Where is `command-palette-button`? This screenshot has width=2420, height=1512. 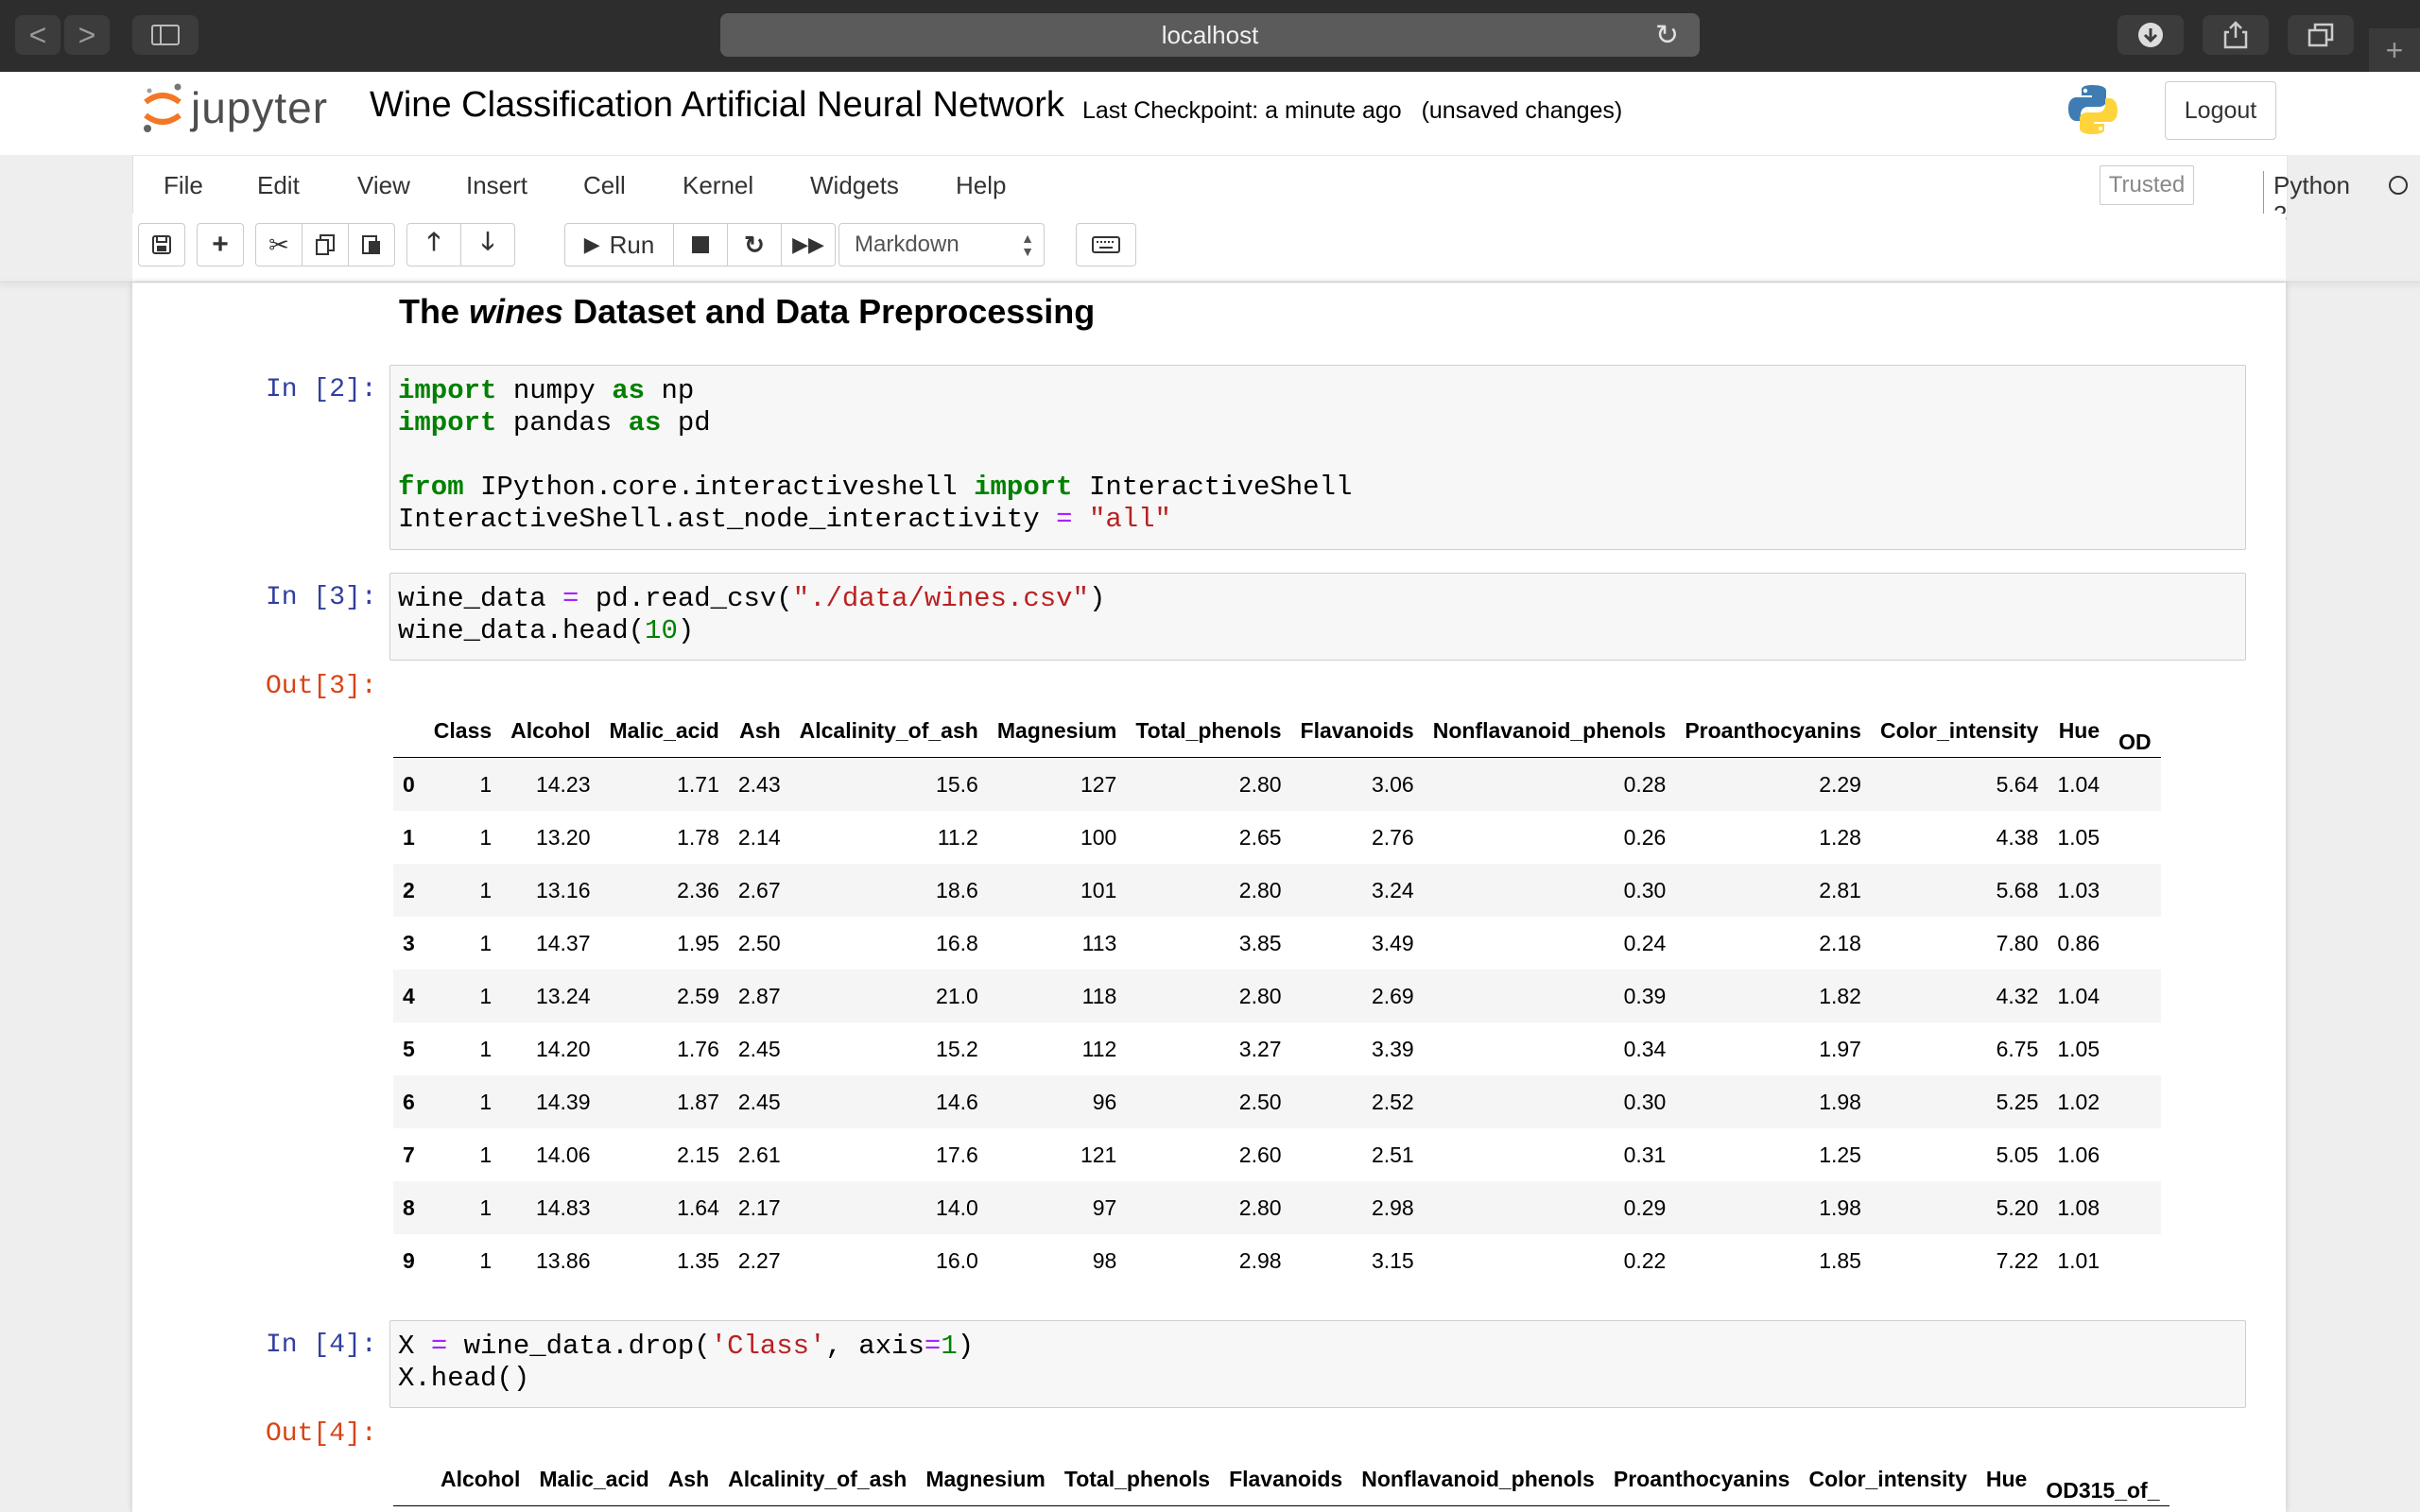
command-palette-button is located at coordinates (1106, 244).